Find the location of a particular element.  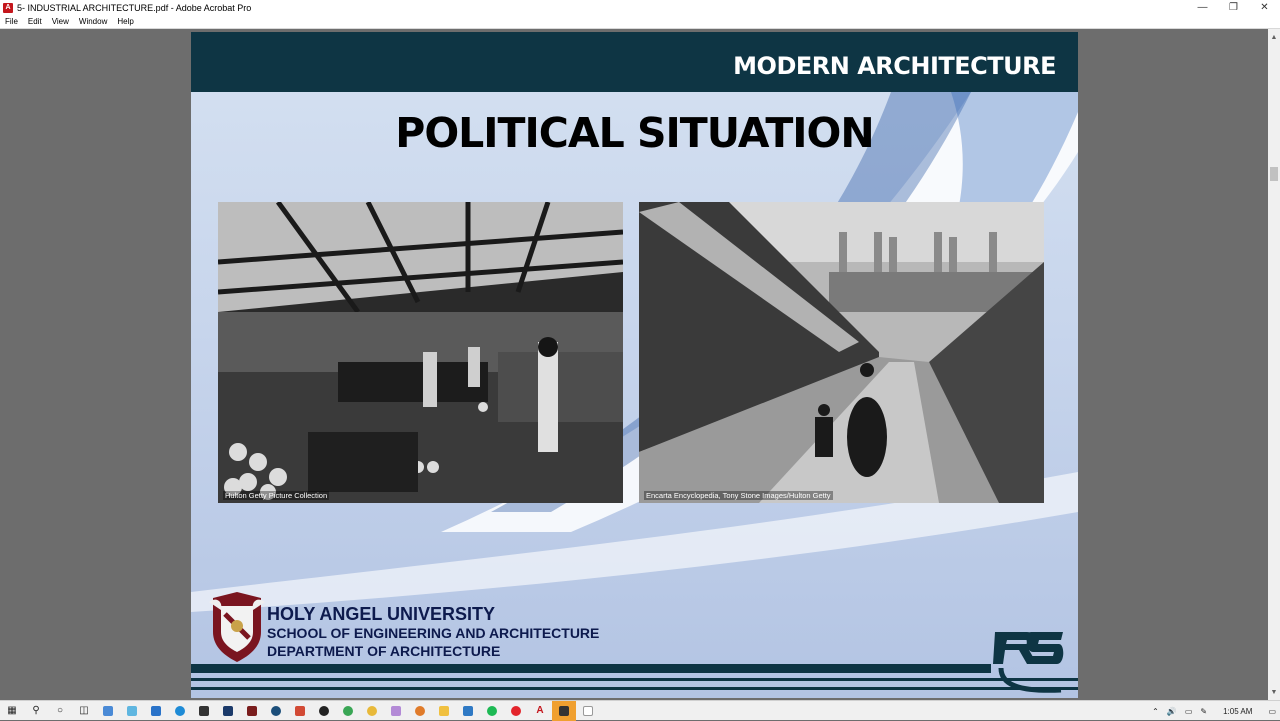

windows-start-icon: ▦ is located at coordinates (12, 711).